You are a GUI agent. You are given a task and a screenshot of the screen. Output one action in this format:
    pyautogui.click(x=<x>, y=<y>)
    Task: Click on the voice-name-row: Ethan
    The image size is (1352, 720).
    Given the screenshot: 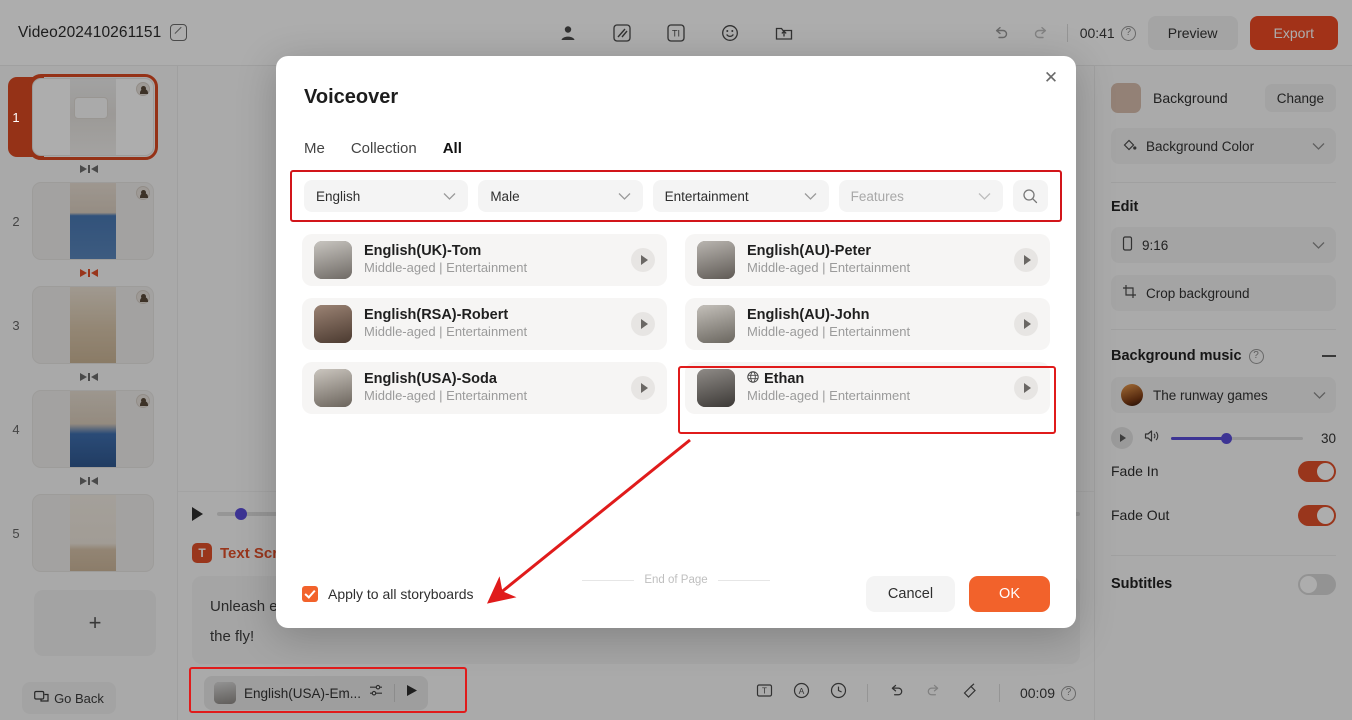 What is the action you would take?
    pyautogui.click(x=874, y=379)
    